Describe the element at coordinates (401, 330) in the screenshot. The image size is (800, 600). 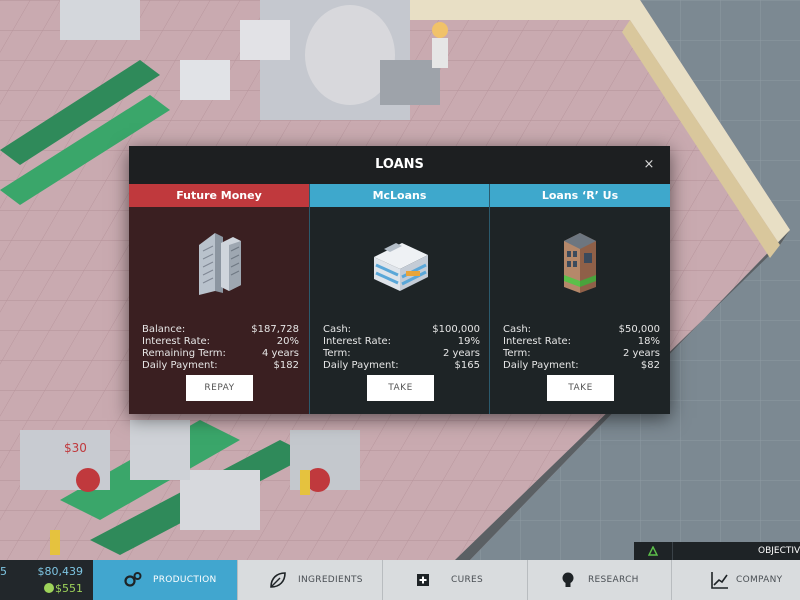
I see `stat-row-cash: Cash: $100,000` at that location.